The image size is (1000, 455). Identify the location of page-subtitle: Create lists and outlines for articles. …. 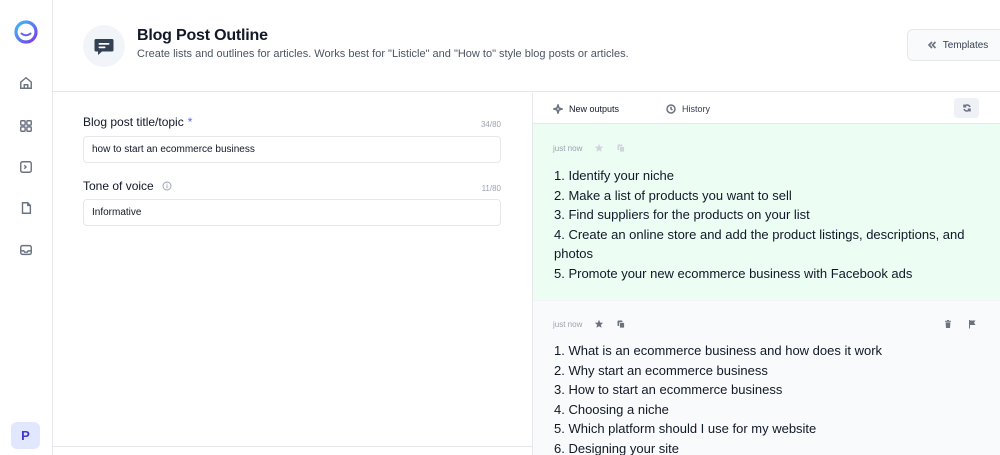
(383, 54).